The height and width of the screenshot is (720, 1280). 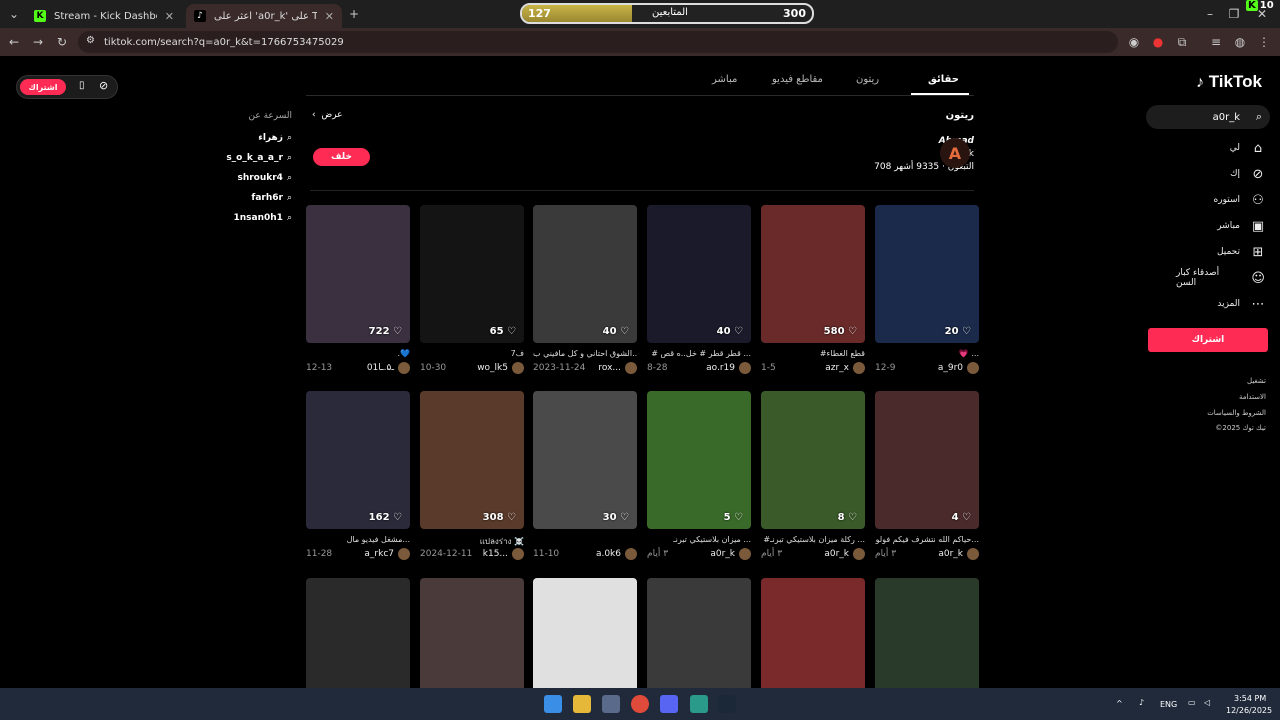 What do you see at coordinates (1250, 698) in the screenshot?
I see `clock-time: 3:54 PM` at bounding box center [1250, 698].